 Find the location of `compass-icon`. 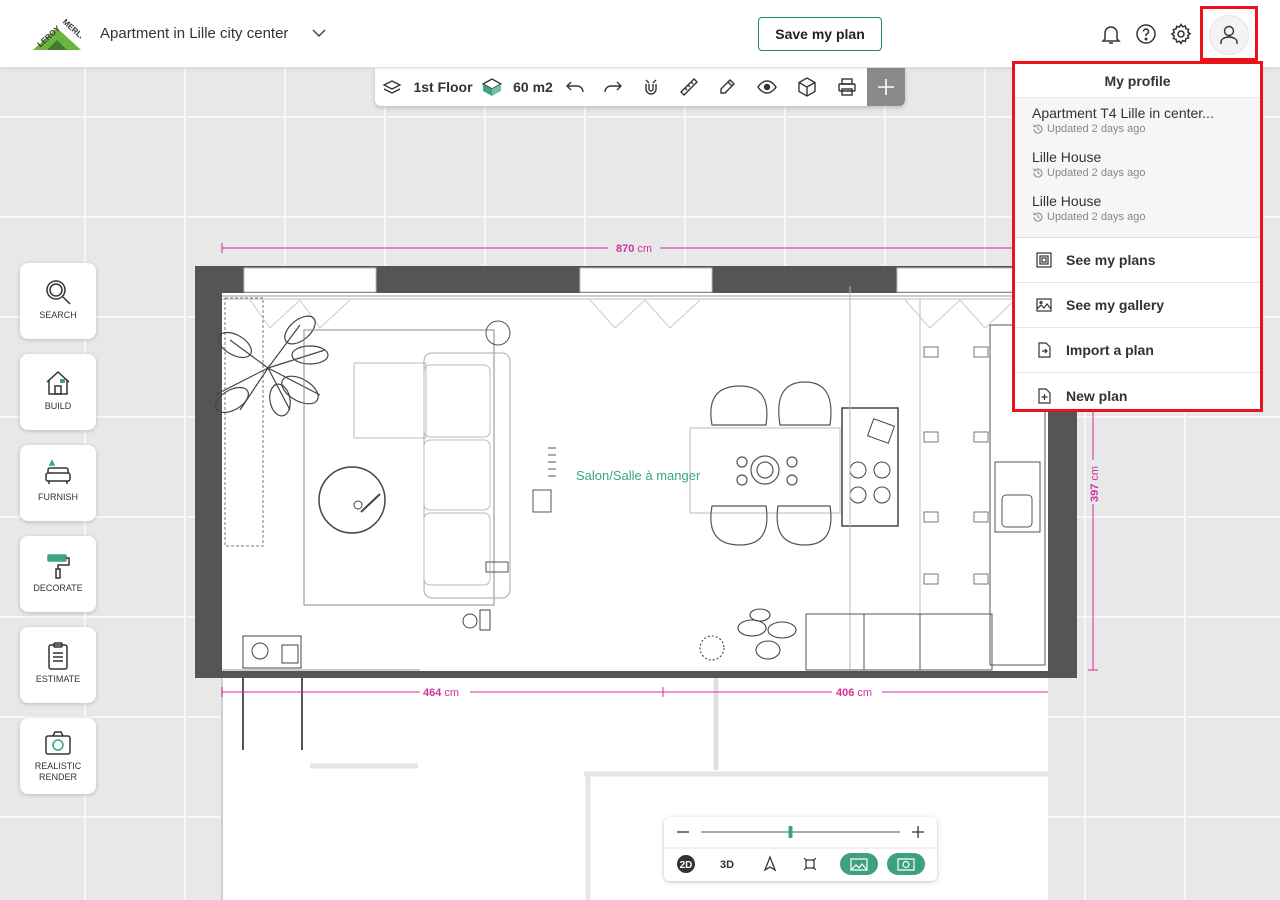

compass-icon is located at coordinates (770, 863).